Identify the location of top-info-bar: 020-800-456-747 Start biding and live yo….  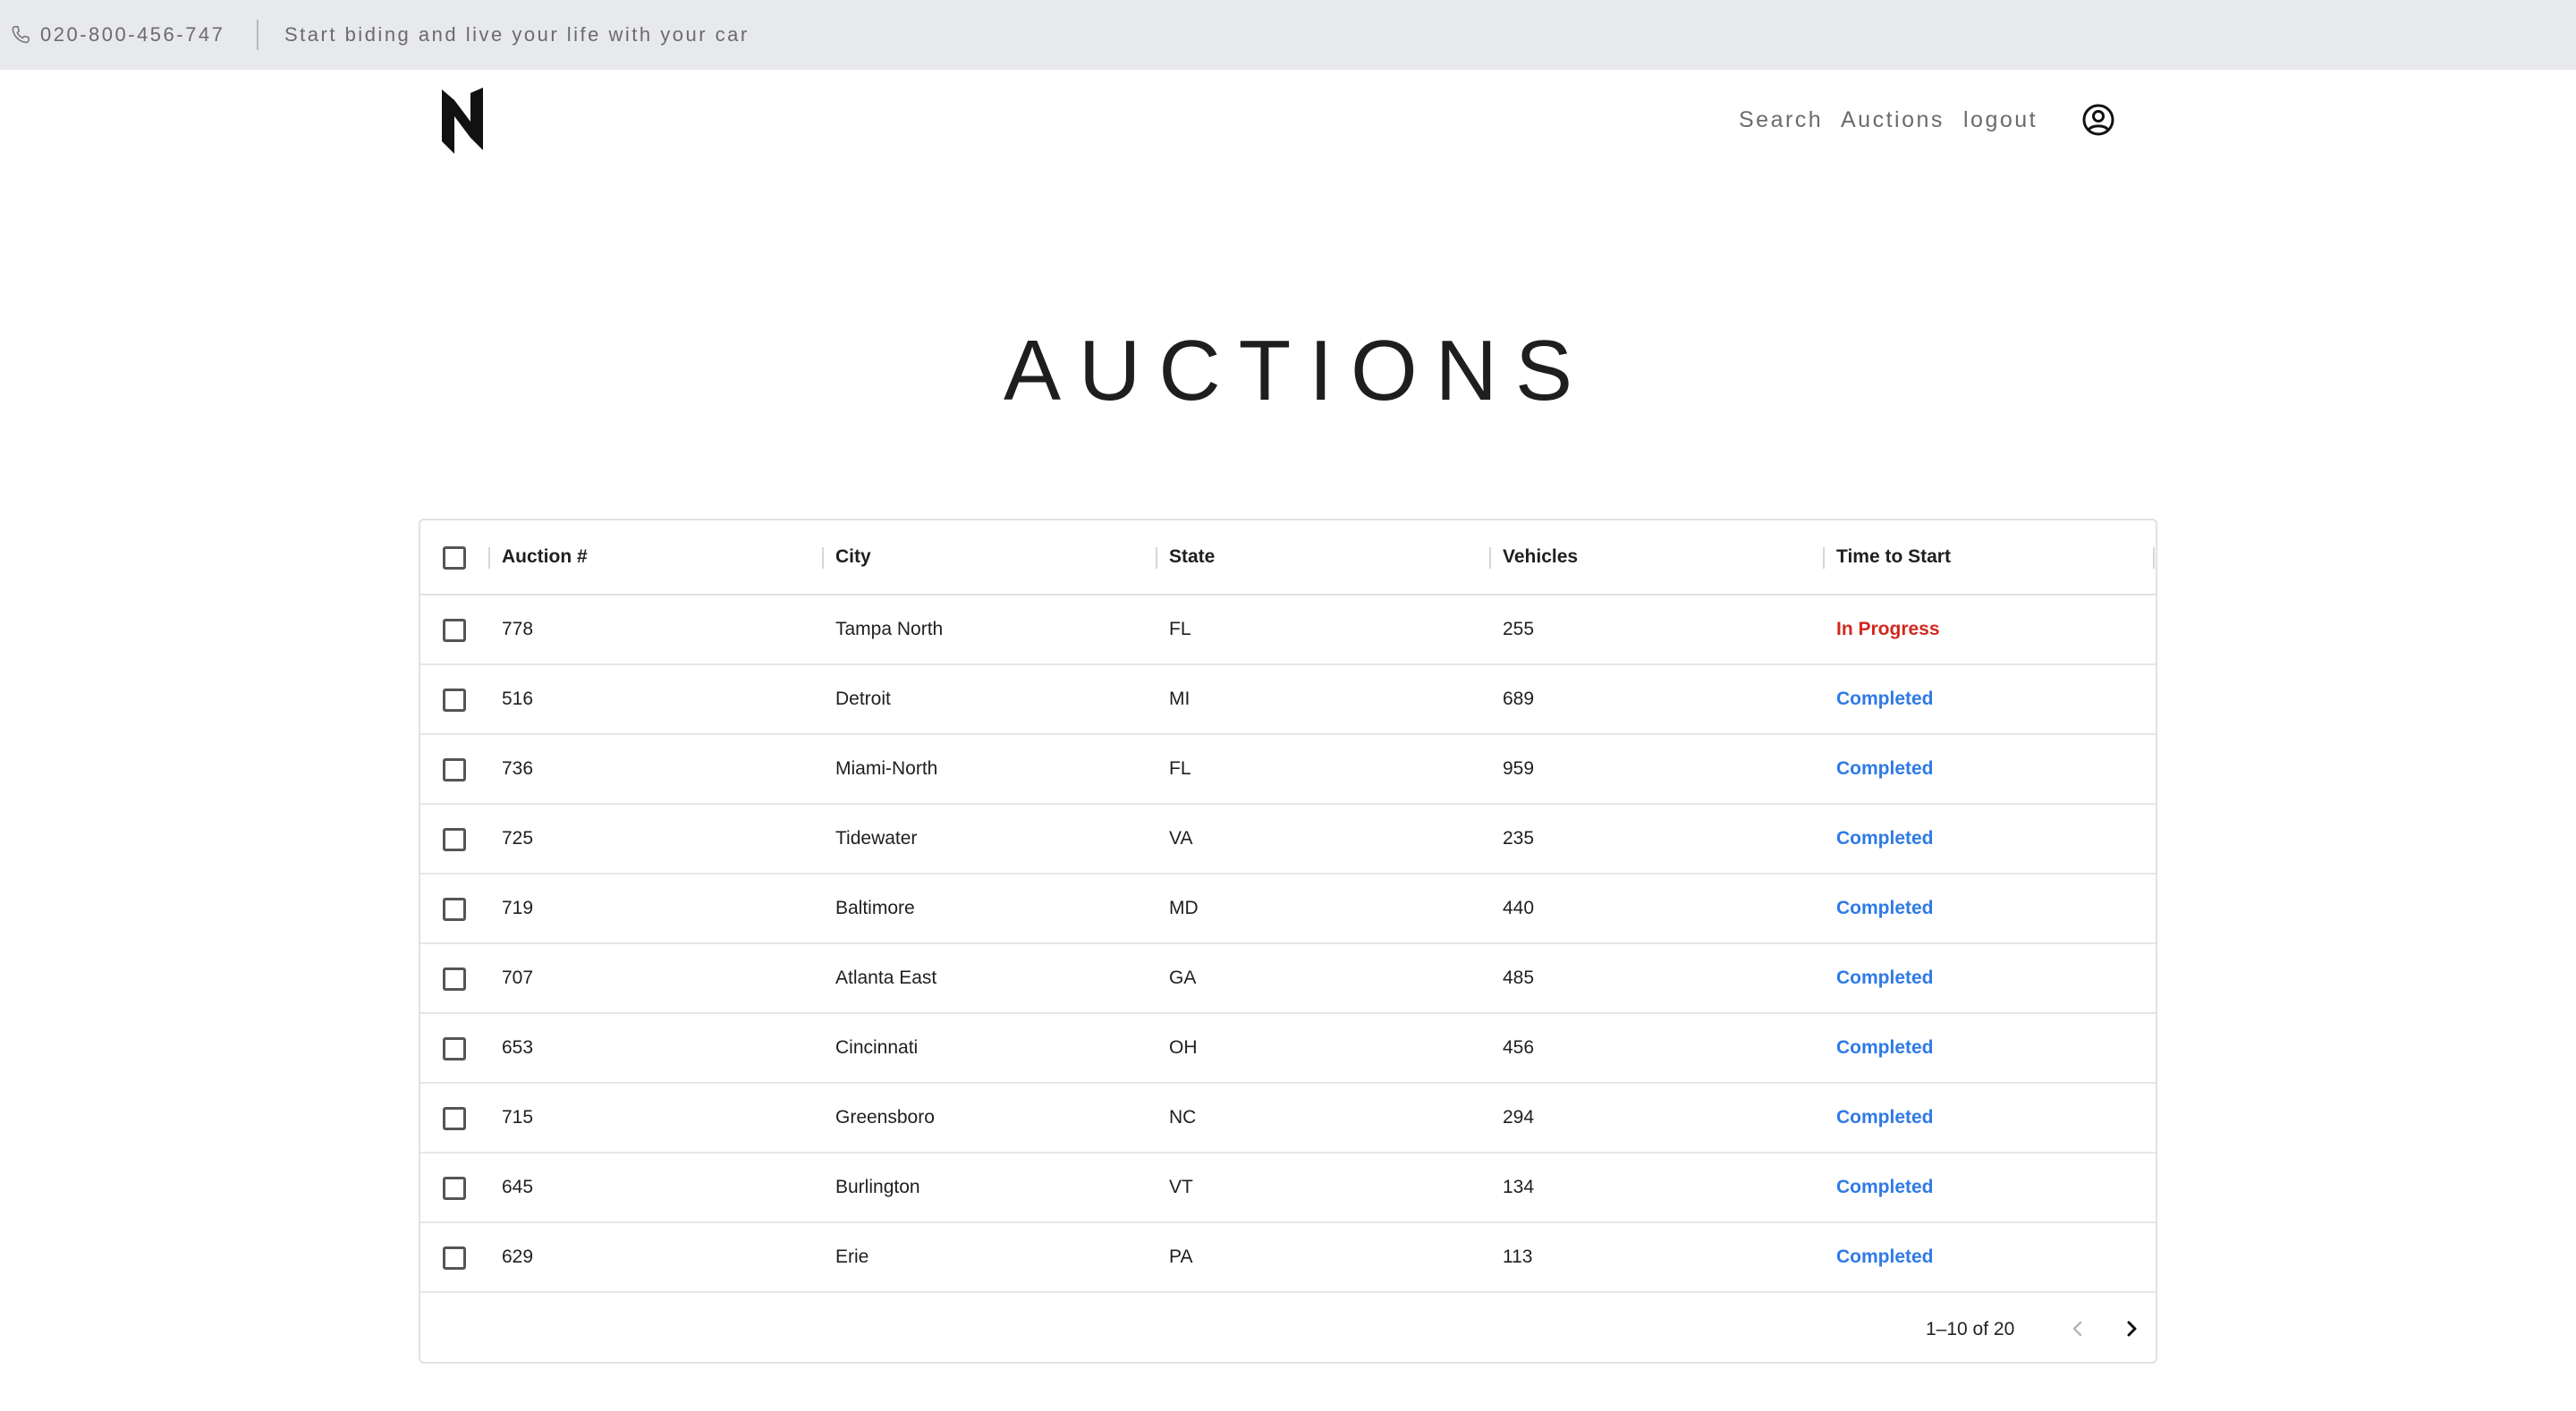
(1288, 35).